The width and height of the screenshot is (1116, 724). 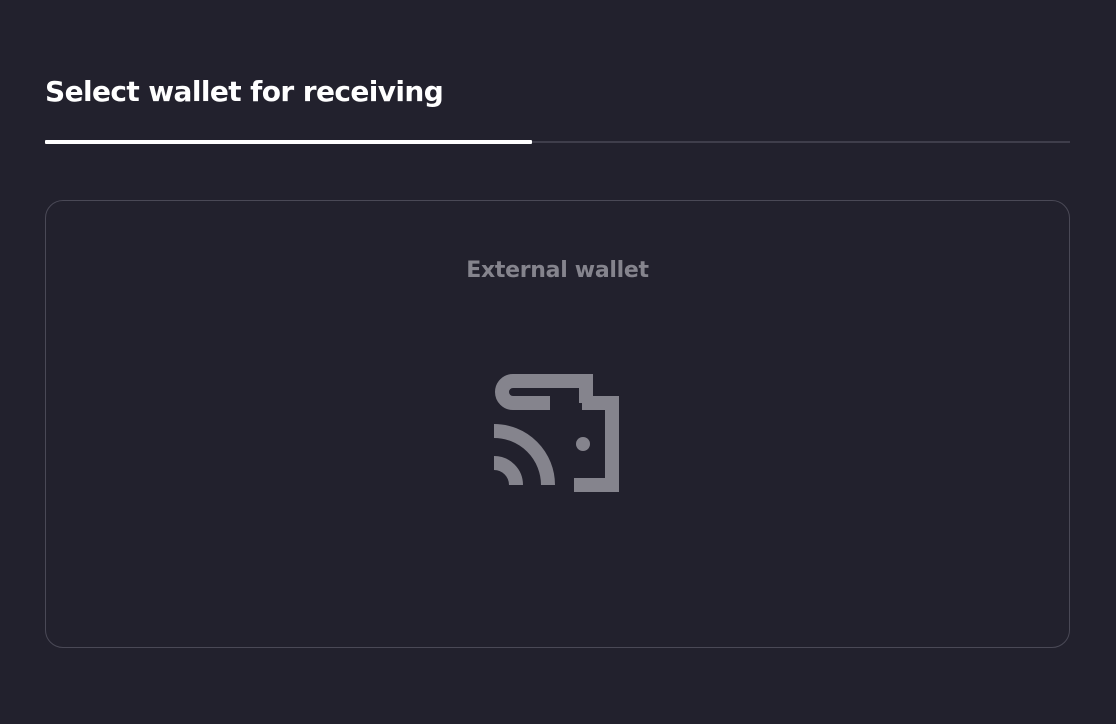 What do you see at coordinates (556, 433) in the screenshot?
I see `external-wallet-icon` at bounding box center [556, 433].